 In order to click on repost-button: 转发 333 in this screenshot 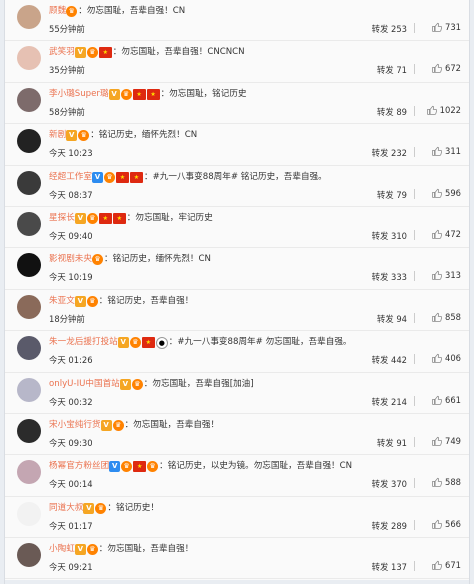, I will do `click(389, 277)`.